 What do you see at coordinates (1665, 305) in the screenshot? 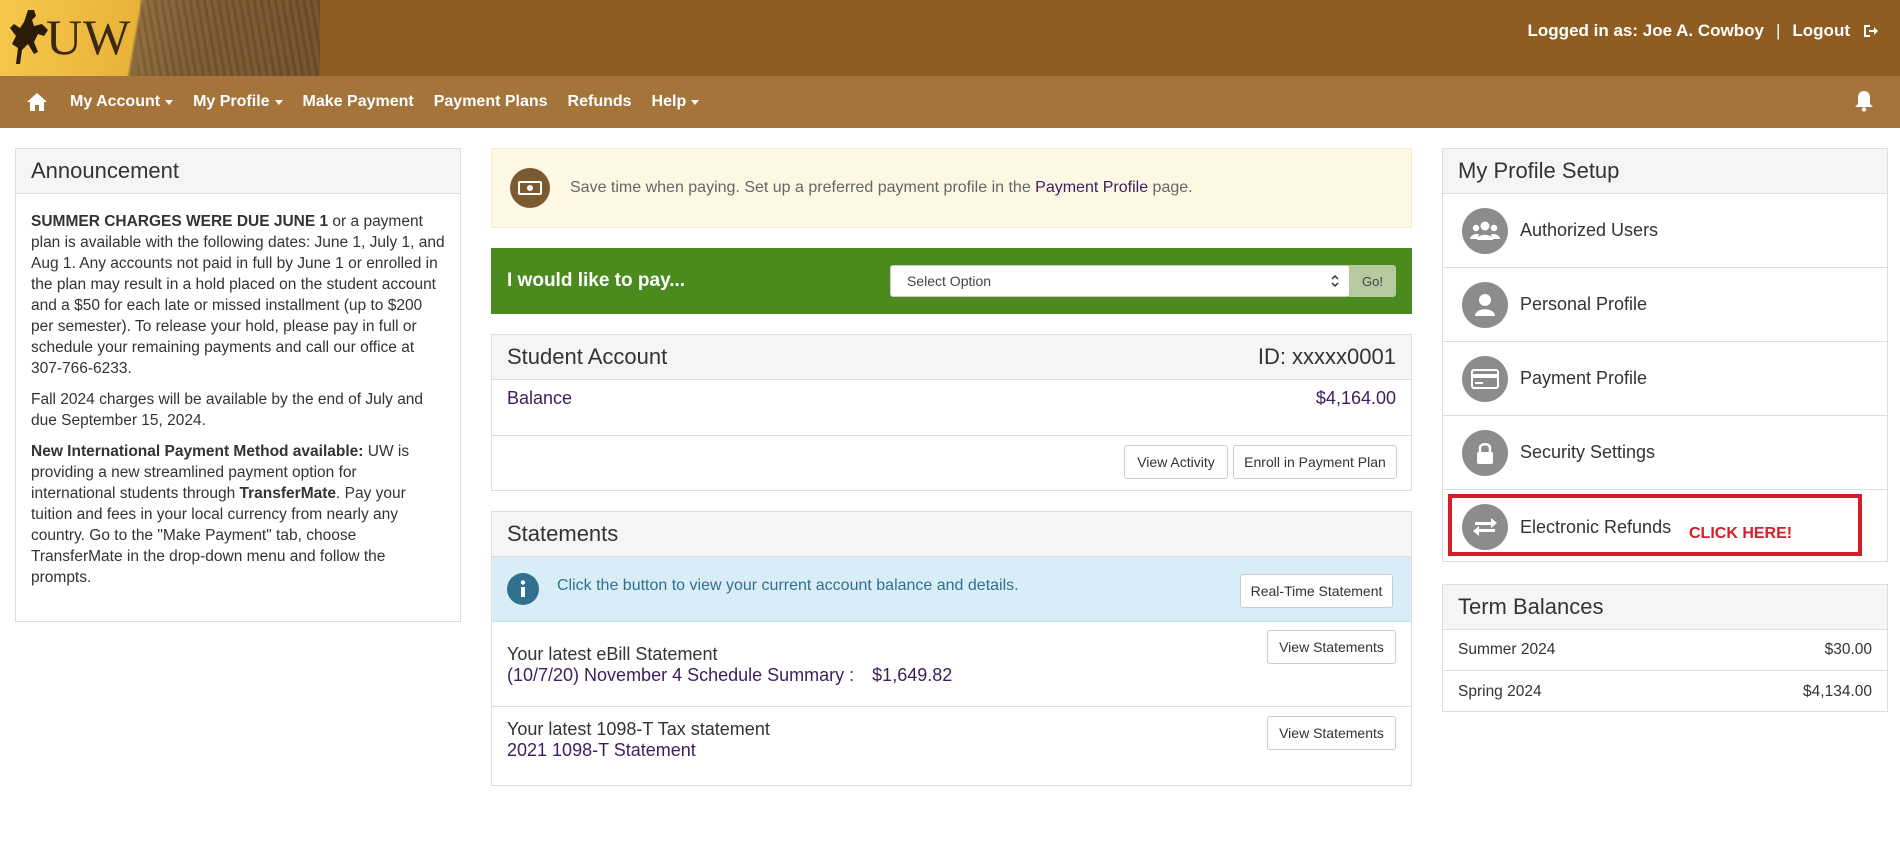
I see `profile-item-personal-profile: Personal Profile` at bounding box center [1665, 305].